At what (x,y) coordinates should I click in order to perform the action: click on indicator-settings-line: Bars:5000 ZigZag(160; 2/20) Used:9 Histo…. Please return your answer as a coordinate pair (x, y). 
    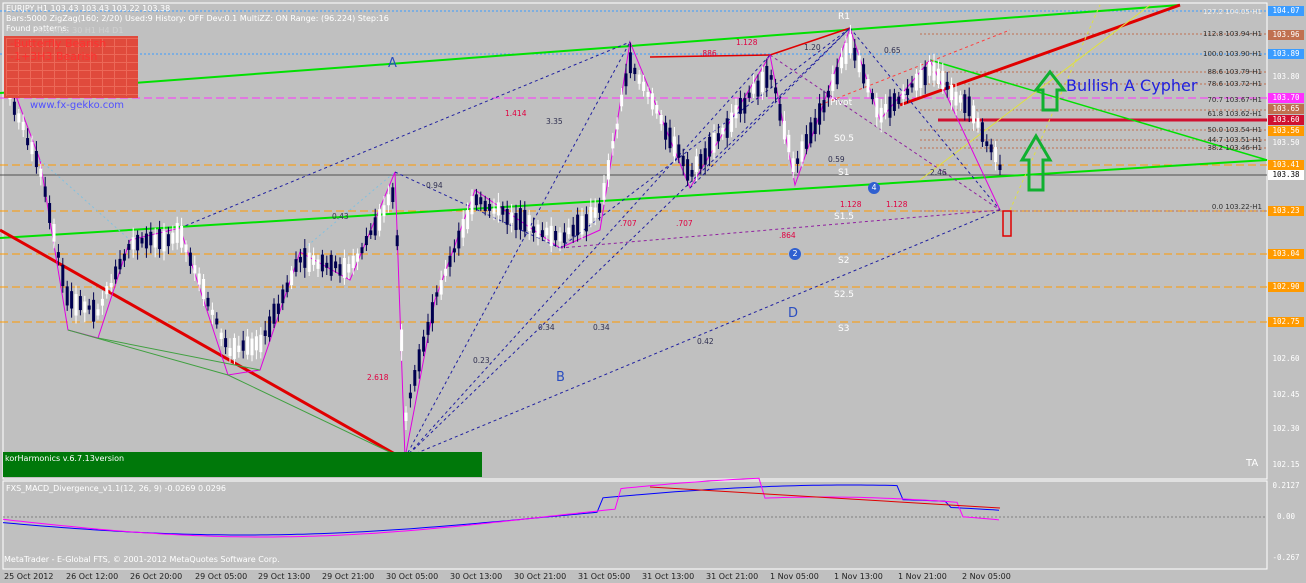
    Looking at the image, I should click on (197, 18).